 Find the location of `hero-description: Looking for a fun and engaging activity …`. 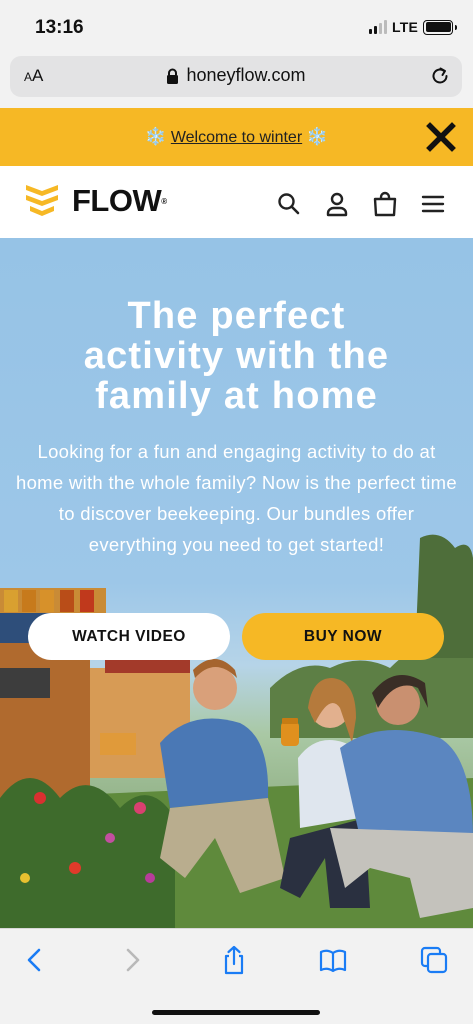

hero-description: Looking for a fun and engaging activity … is located at coordinates (236, 498).